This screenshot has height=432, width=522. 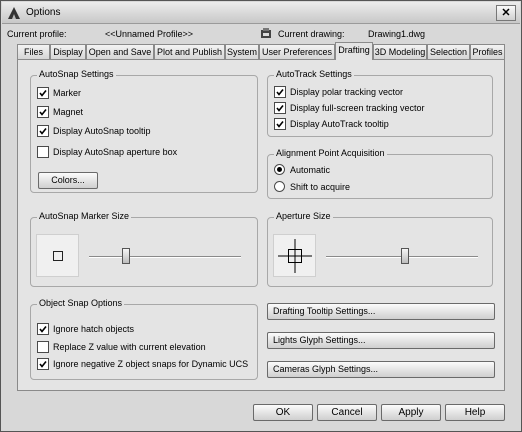 I want to click on tab-user-preferences: User Preferences, so click(x=297, y=51).